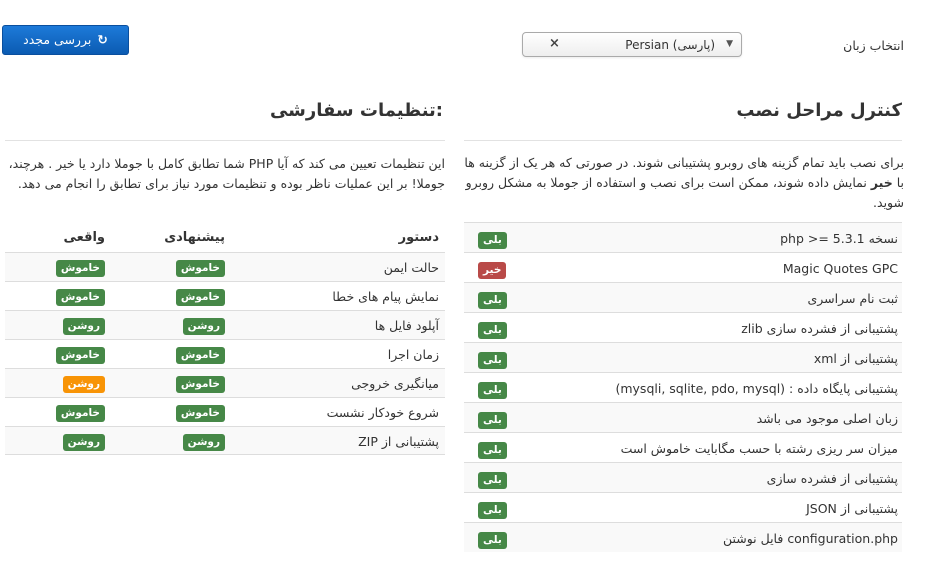 This screenshot has height=577, width=939. What do you see at coordinates (382, 412) in the screenshot?
I see `setting-name: شروع خودکار نشست` at bounding box center [382, 412].